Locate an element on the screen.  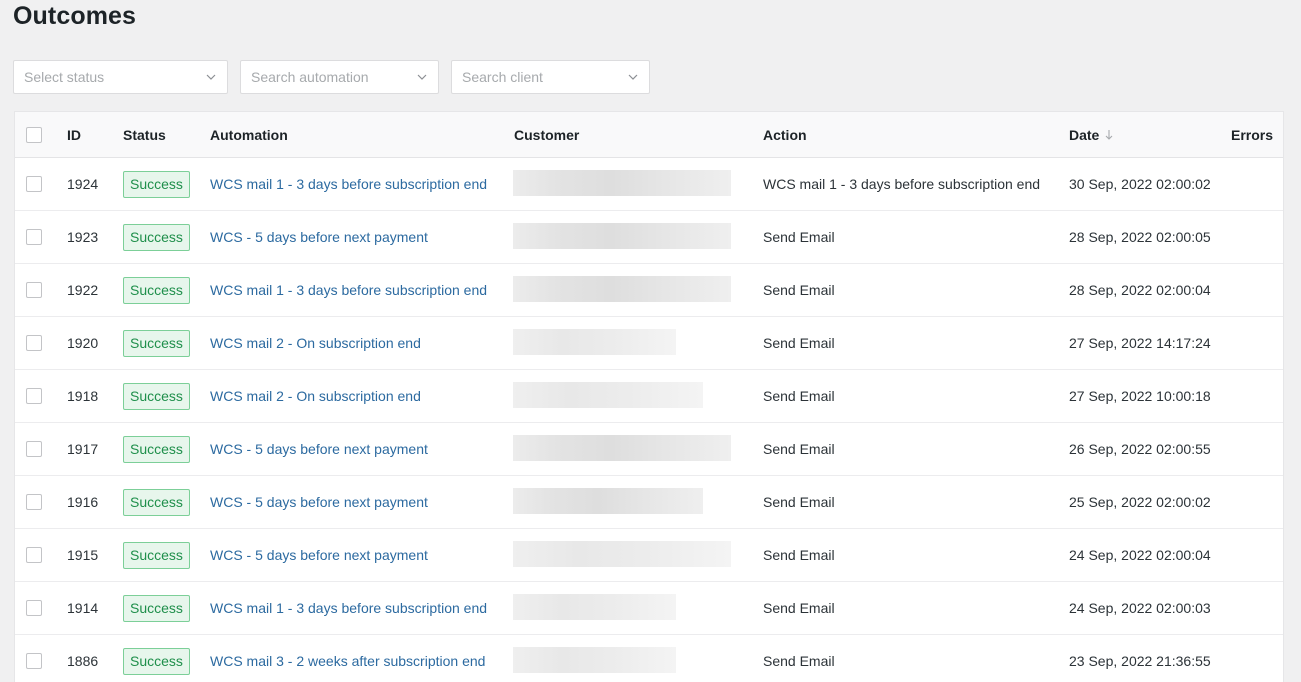
row-date: 27 Sep, 2022 10:00:18 is located at coordinates (1140, 396).